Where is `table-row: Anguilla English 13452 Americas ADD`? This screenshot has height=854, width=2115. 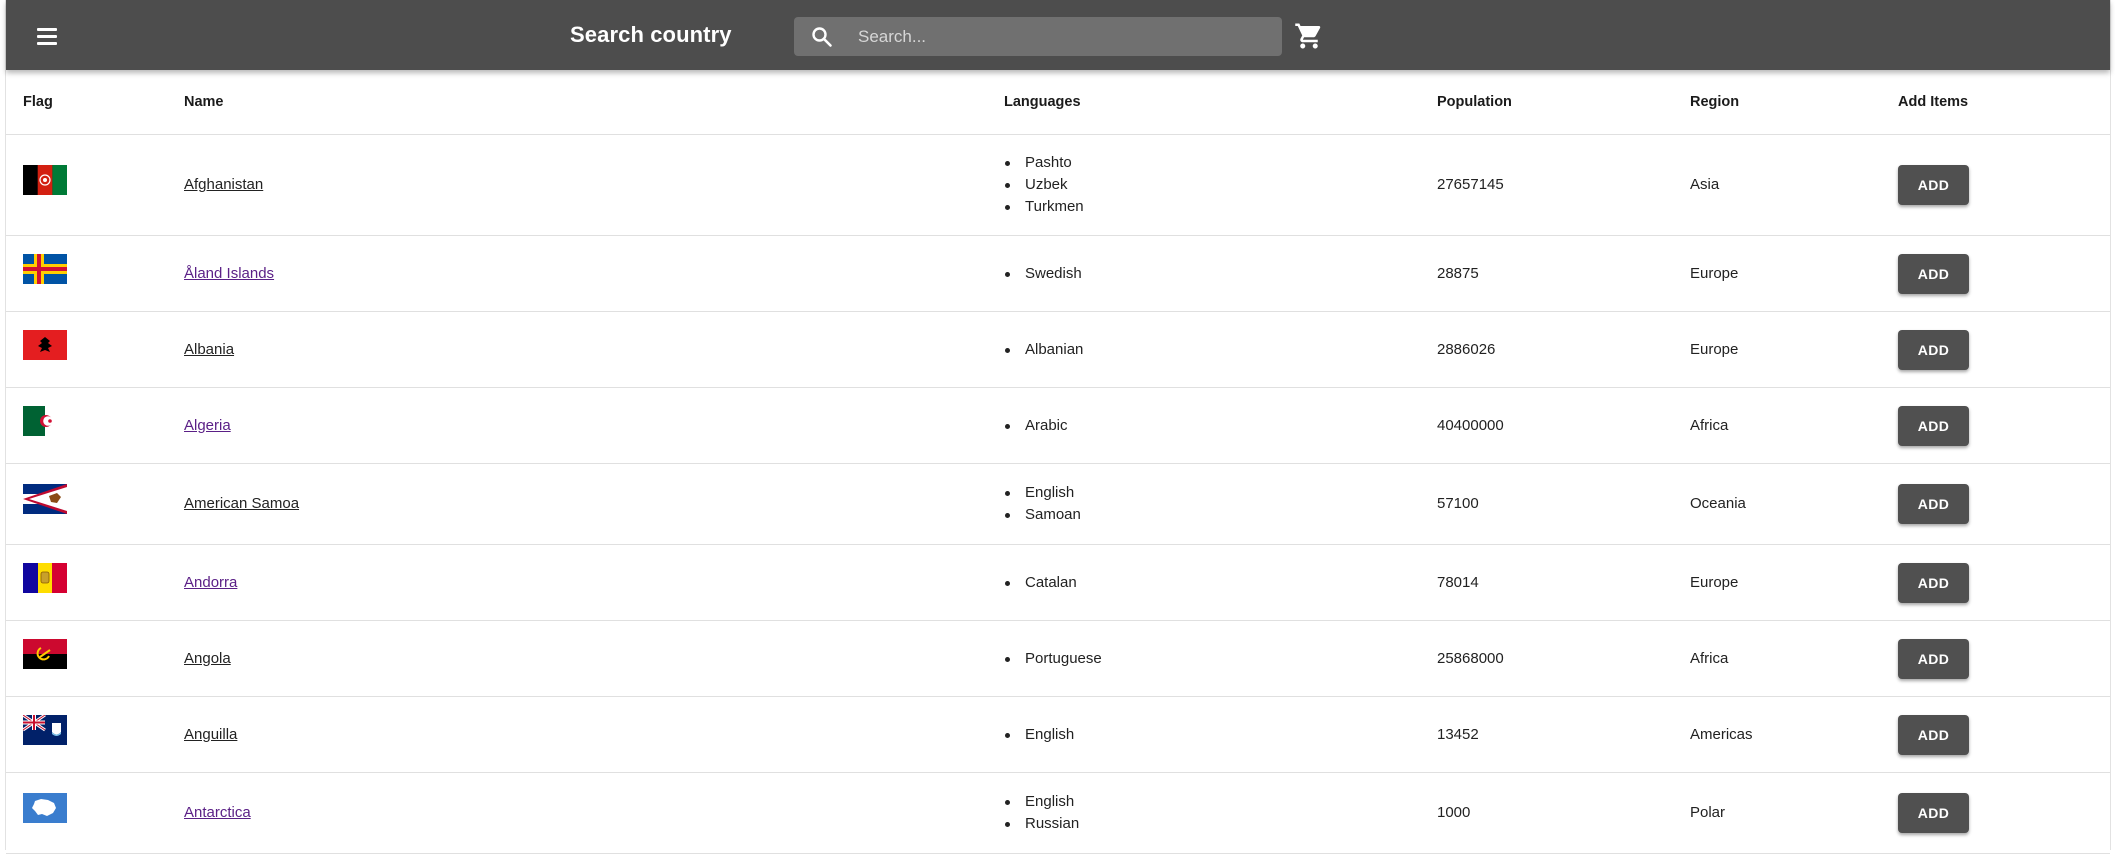 table-row: Anguilla English 13452 Americas ADD is located at coordinates (1058, 735).